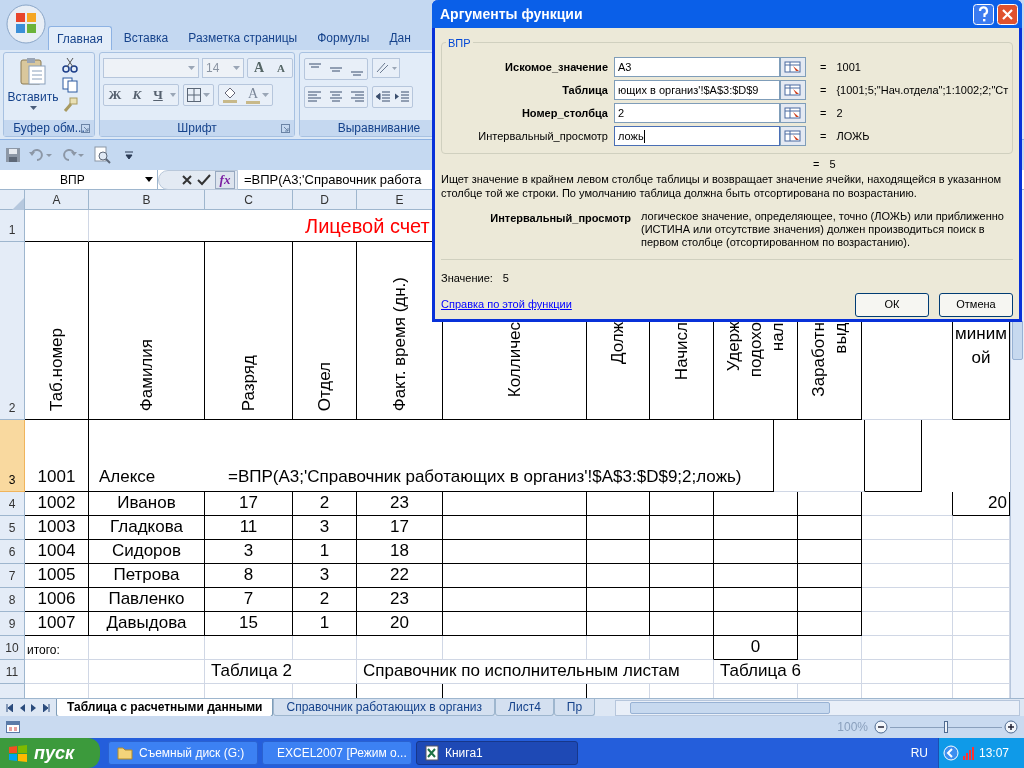 The width and height of the screenshot is (1024, 768). What do you see at coordinates (285, 128) in the screenshot?
I see `dialog-launcher-icon` at bounding box center [285, 128].